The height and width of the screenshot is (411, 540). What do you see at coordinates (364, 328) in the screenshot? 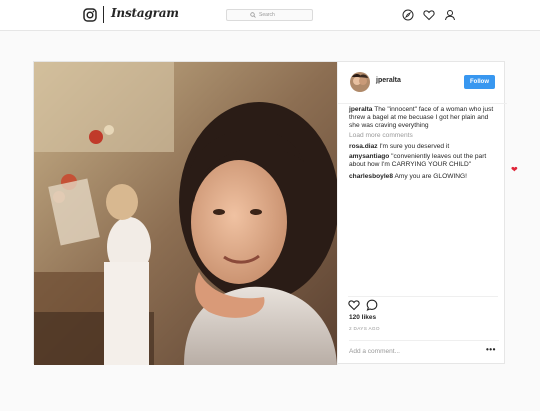
I see `post-timestamp: 2 DAYS AGO` at bounding box center [364, 328].